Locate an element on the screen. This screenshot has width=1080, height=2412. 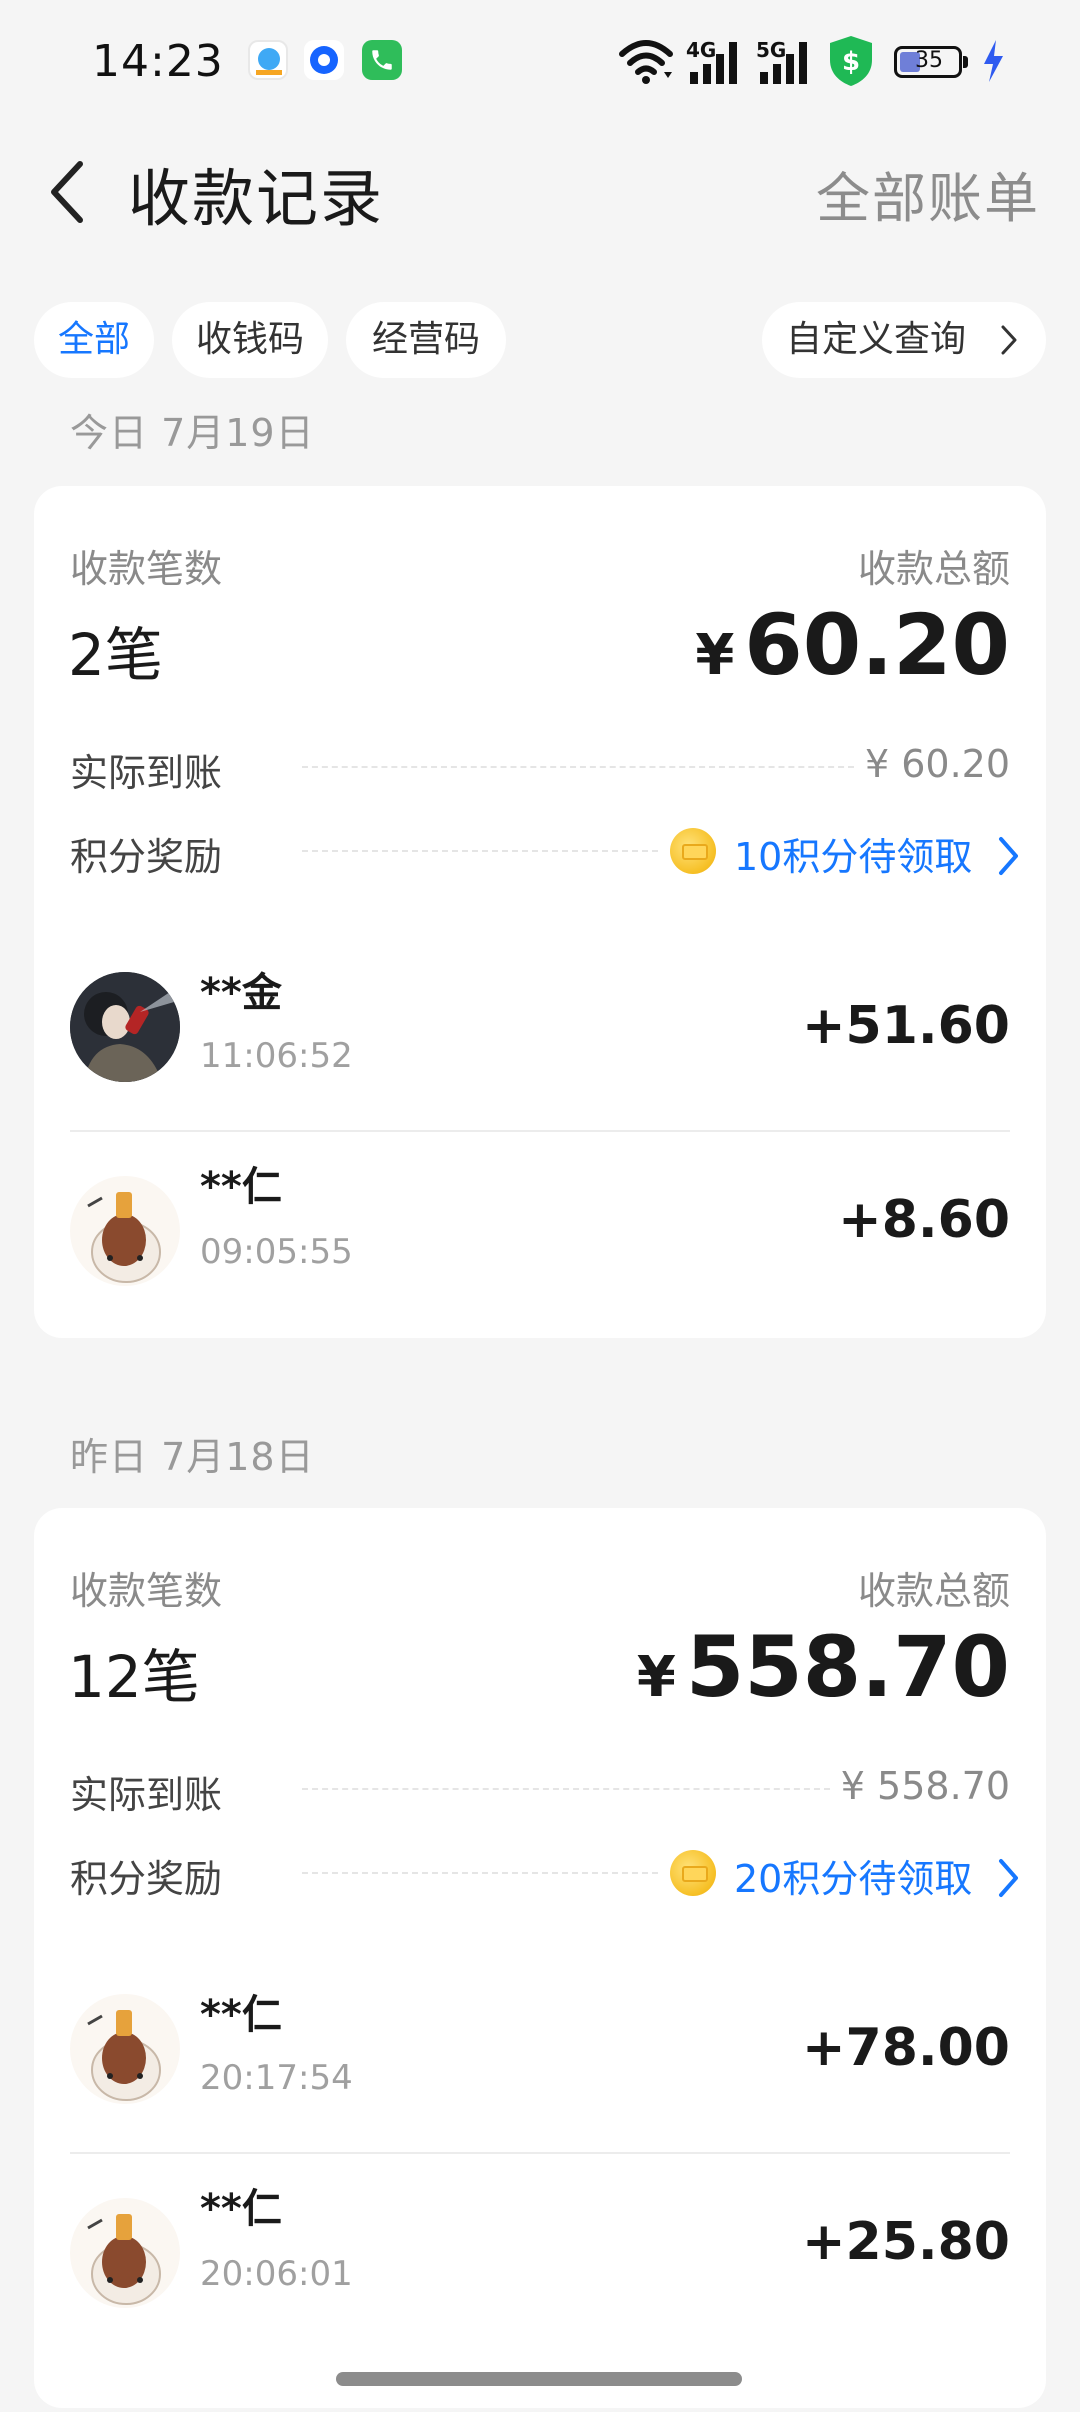
battery-icon: 35 is located at coordinates (931, 61).